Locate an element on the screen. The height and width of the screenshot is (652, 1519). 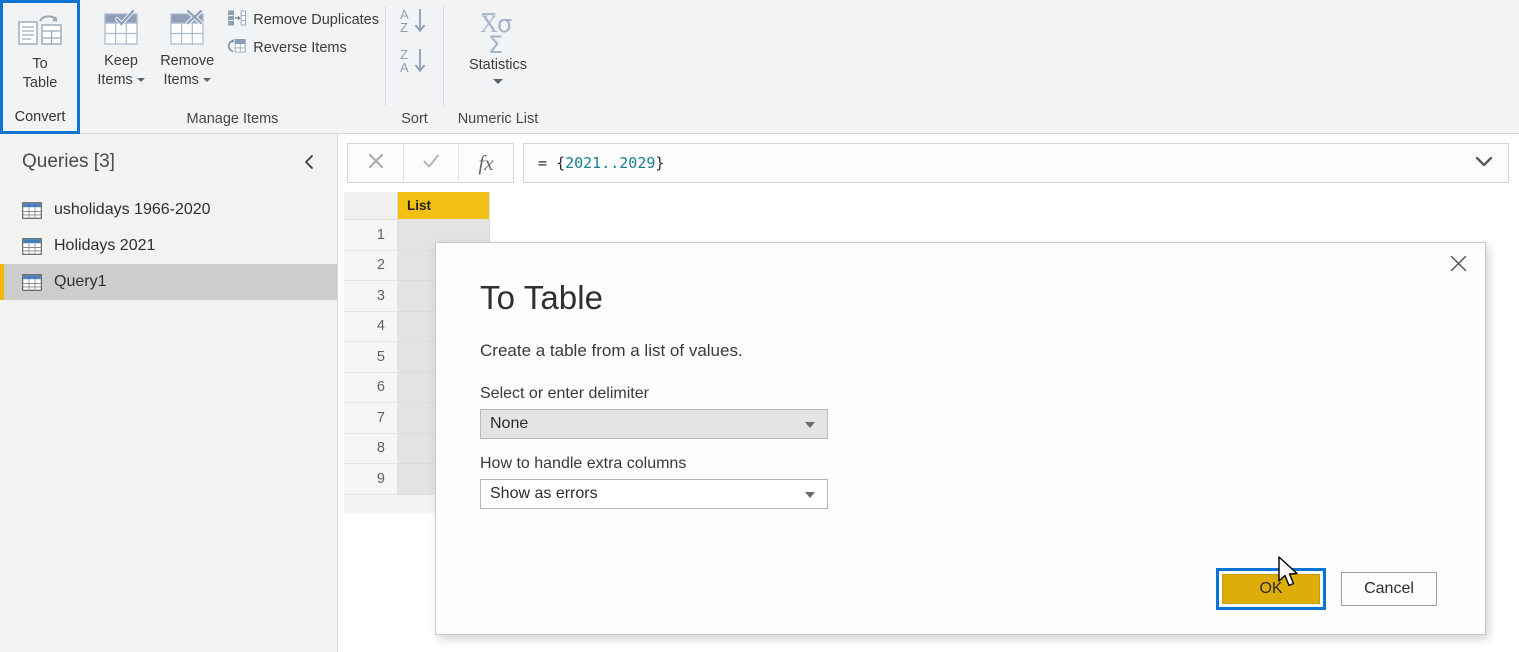
ribbon-group-convert: To Table Convert is located at coordinates (40, 67).